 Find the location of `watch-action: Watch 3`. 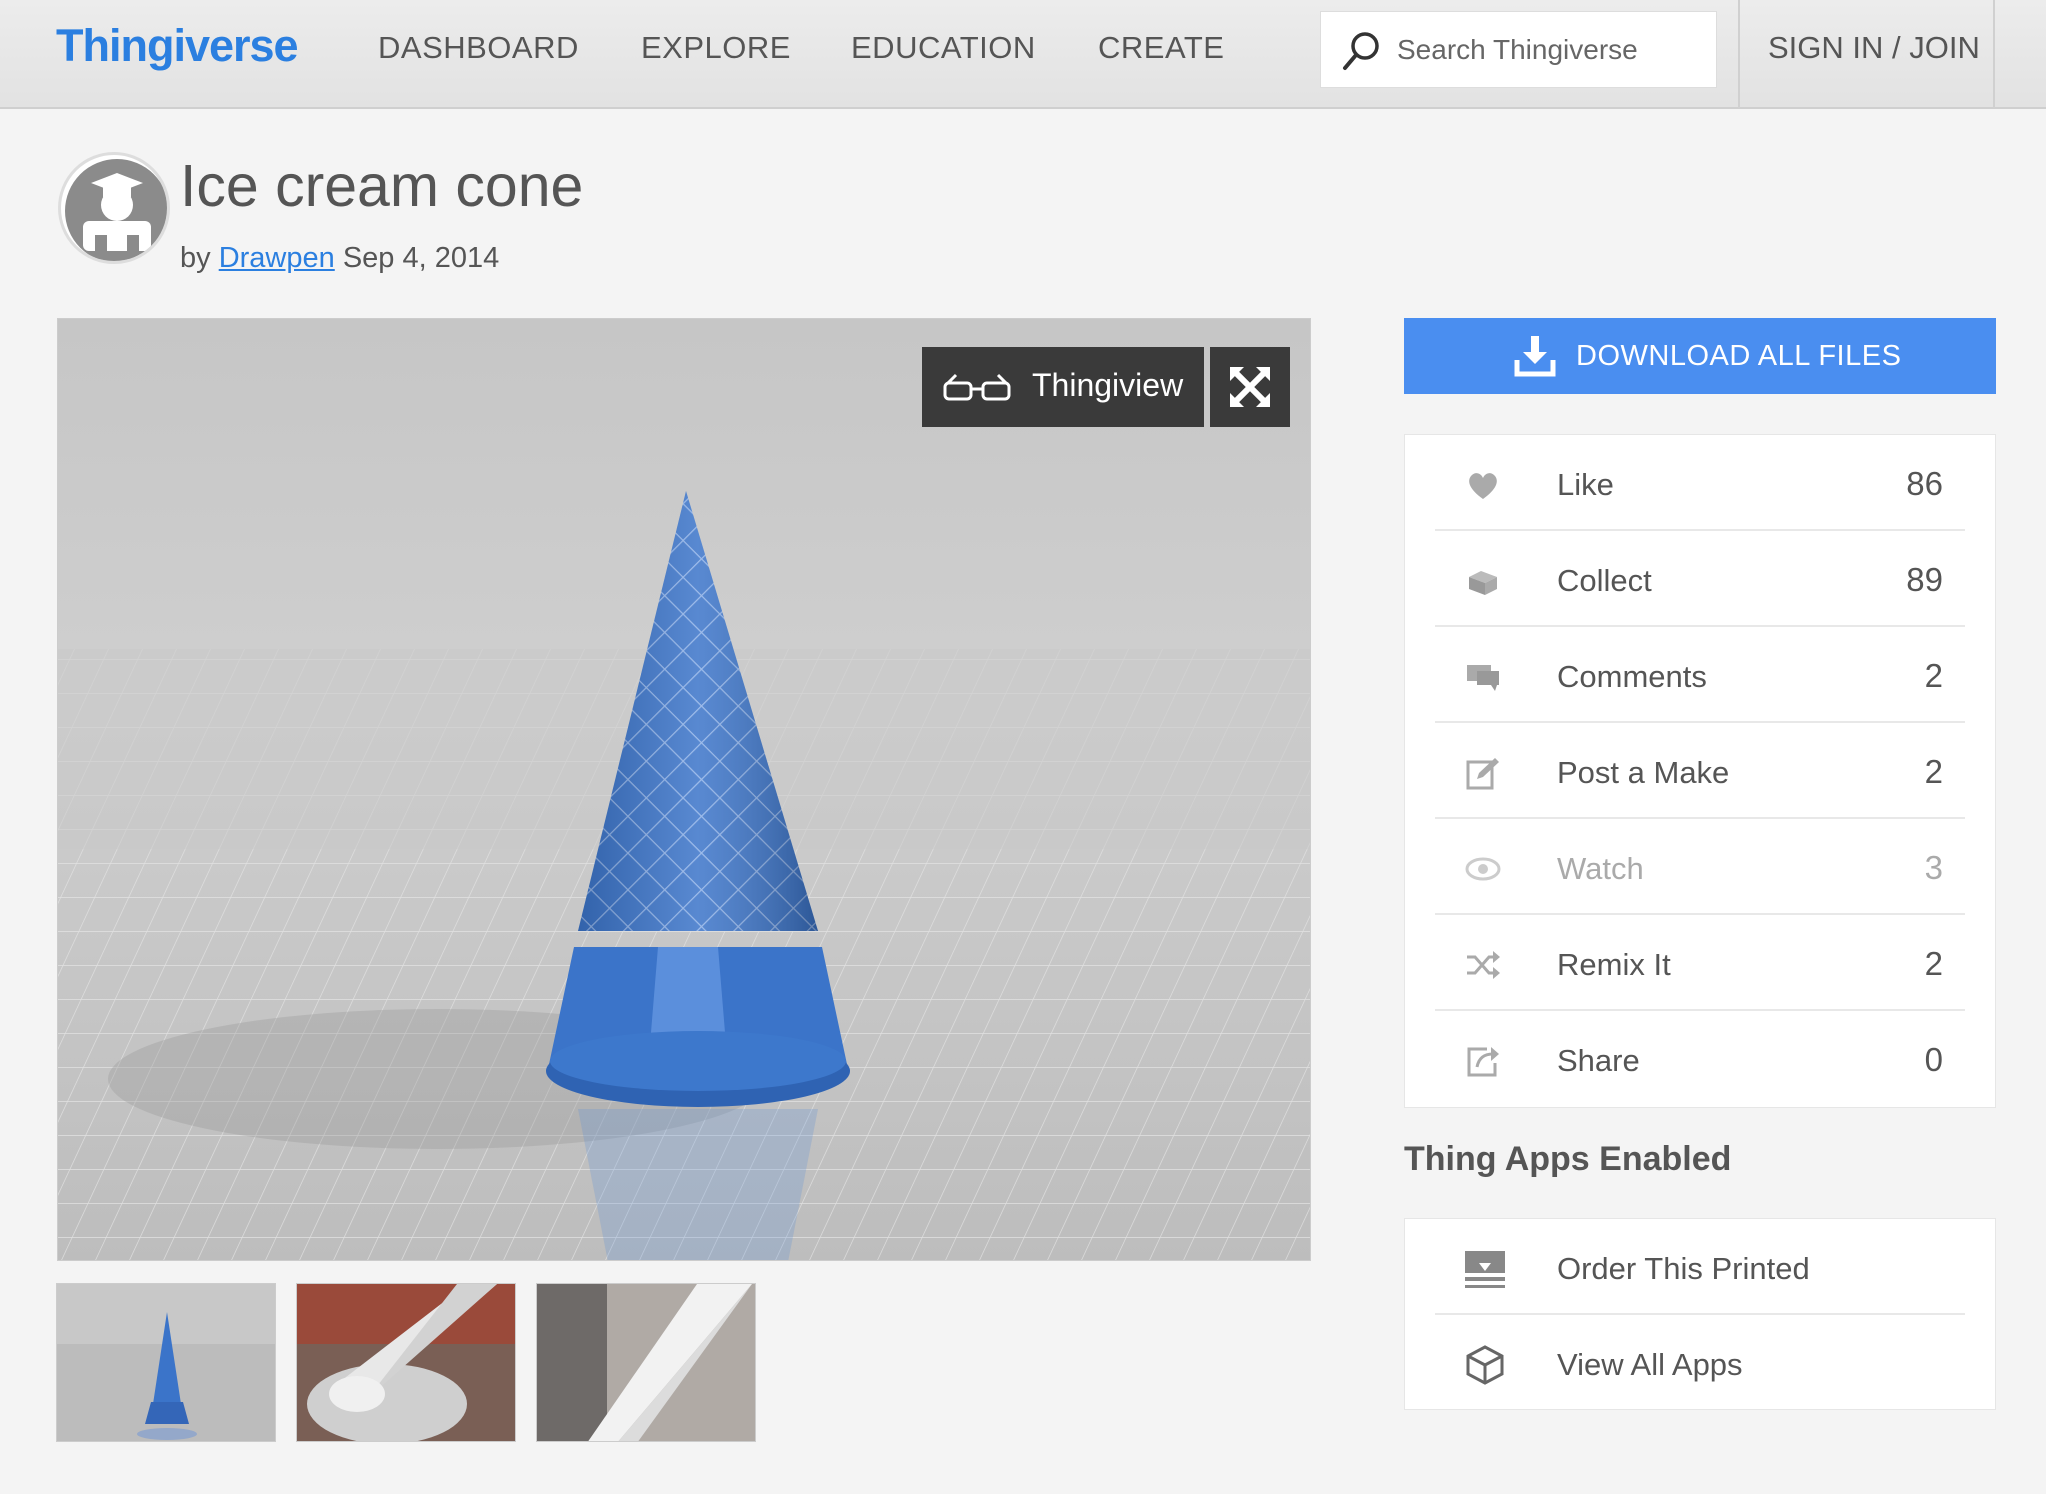

watch-action: Watch 3 is located at coordinates (1700, 867).